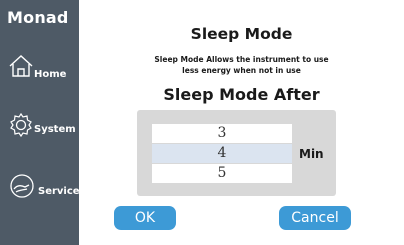  What do you see at coordinates (222, 133) in the screenshot?
I see `picker-option: 3` at bounding box center [222, 133].